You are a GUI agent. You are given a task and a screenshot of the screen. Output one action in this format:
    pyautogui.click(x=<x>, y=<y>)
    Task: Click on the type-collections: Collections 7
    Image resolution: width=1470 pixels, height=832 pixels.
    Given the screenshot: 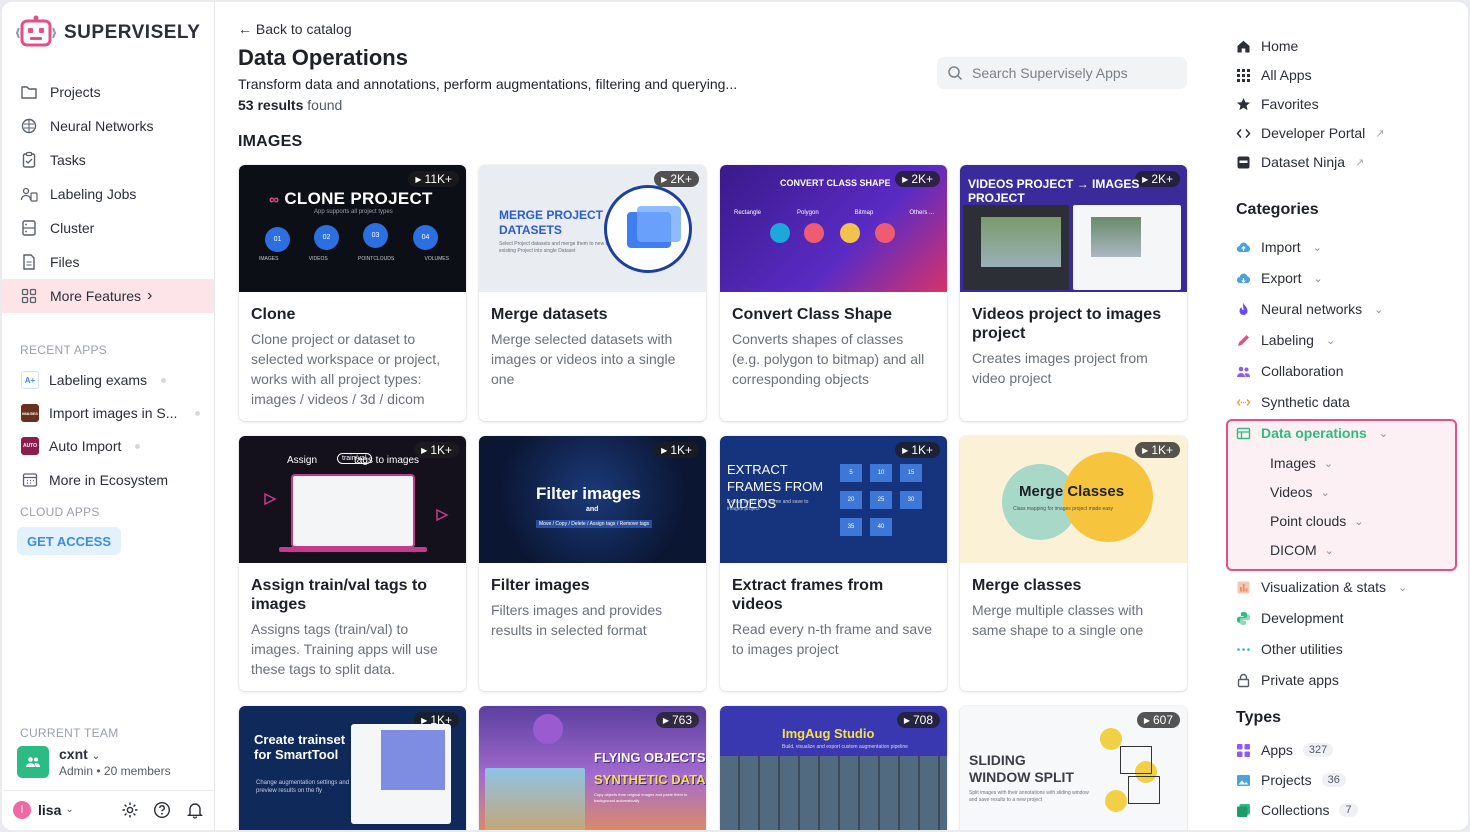 What is the action you would take?
    pyautogui.click(x=1297, y=810)
    